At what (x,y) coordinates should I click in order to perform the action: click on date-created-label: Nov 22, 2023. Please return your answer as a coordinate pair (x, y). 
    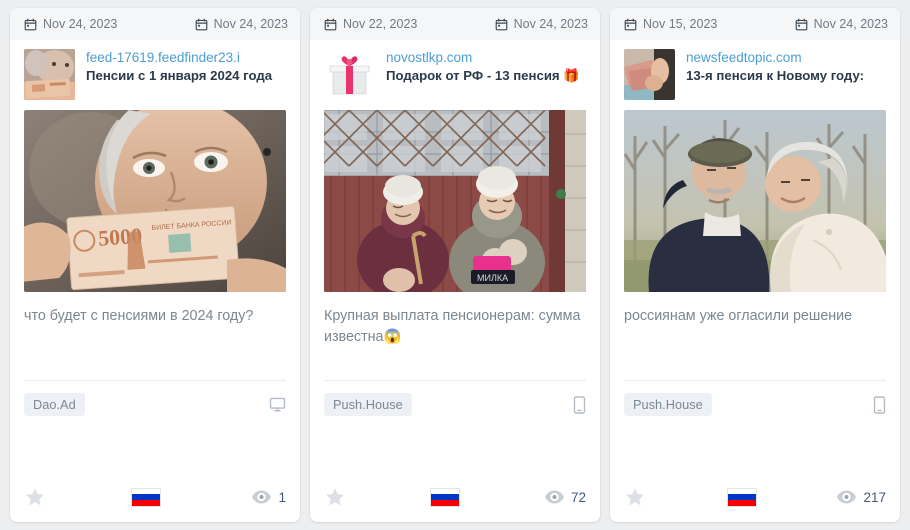
    Looking at the image, I should click on (380, 24).